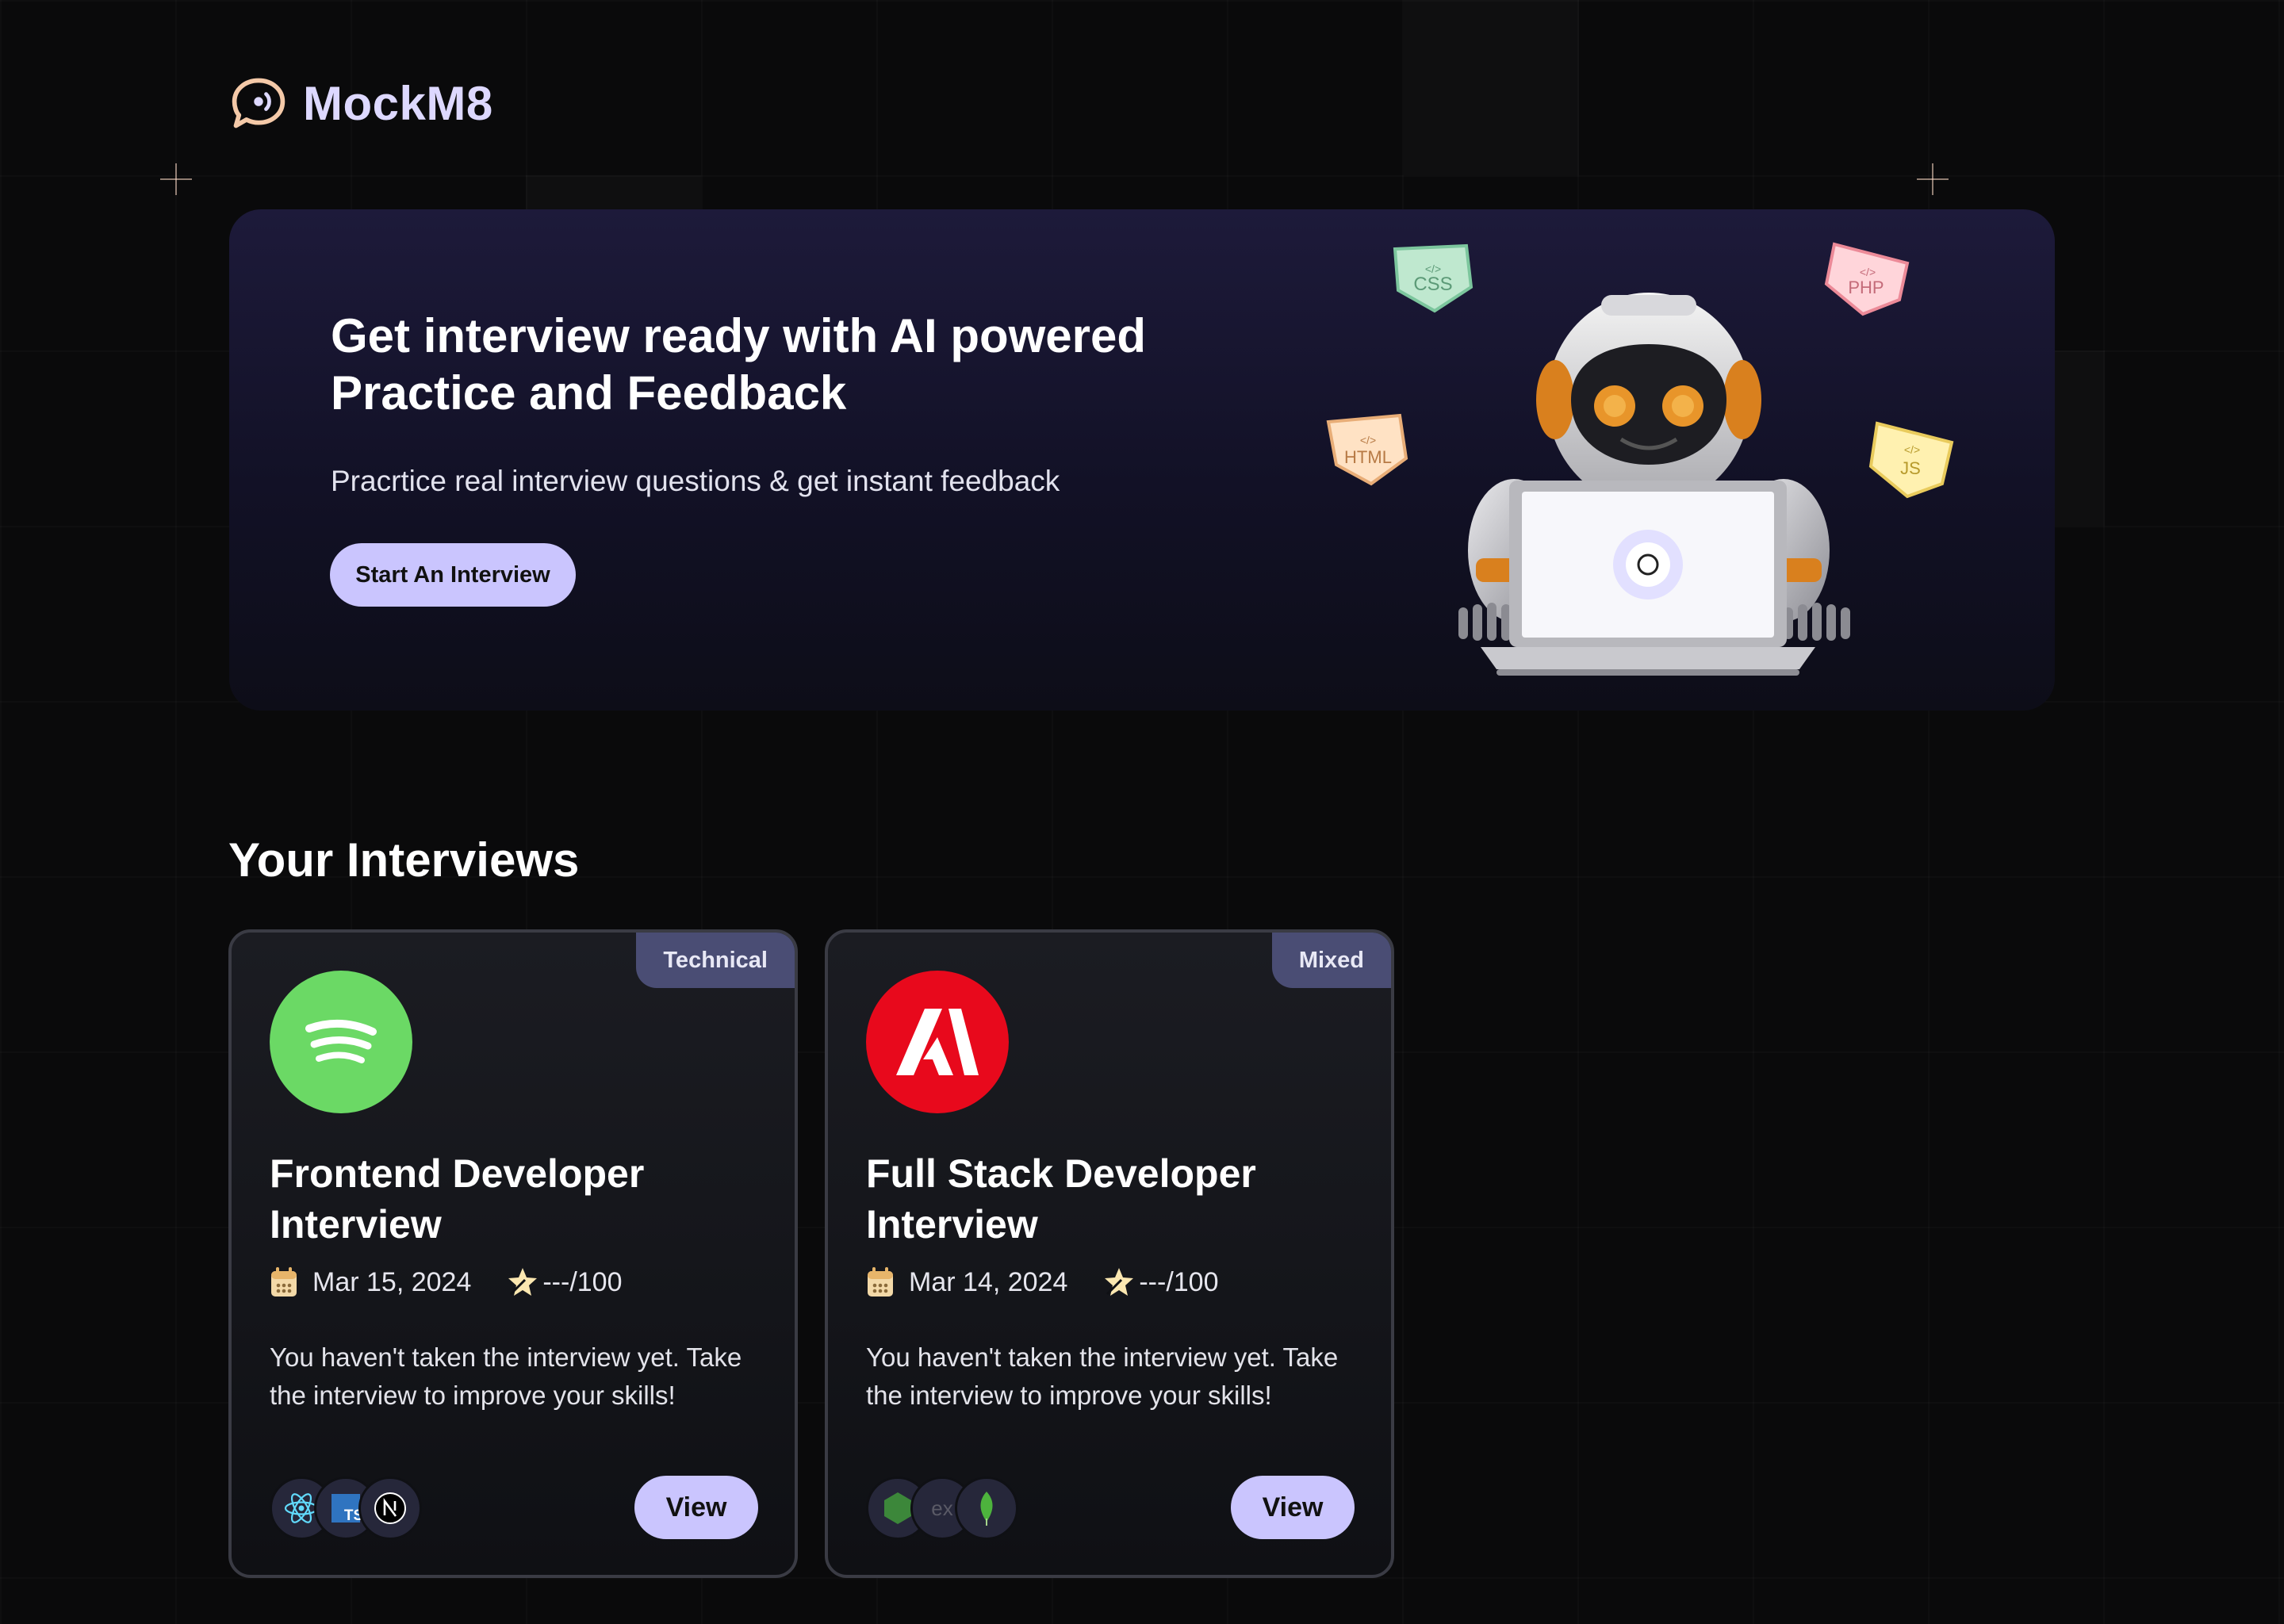 This screenshot has width=2284, height=1624. I want to click on start-interview-button: Start An Interview, so click(453, 575).